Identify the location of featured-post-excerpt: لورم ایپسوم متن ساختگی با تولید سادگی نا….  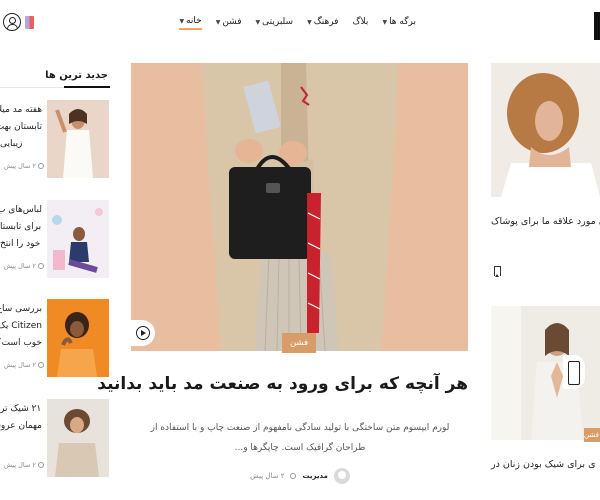
(300, 438).